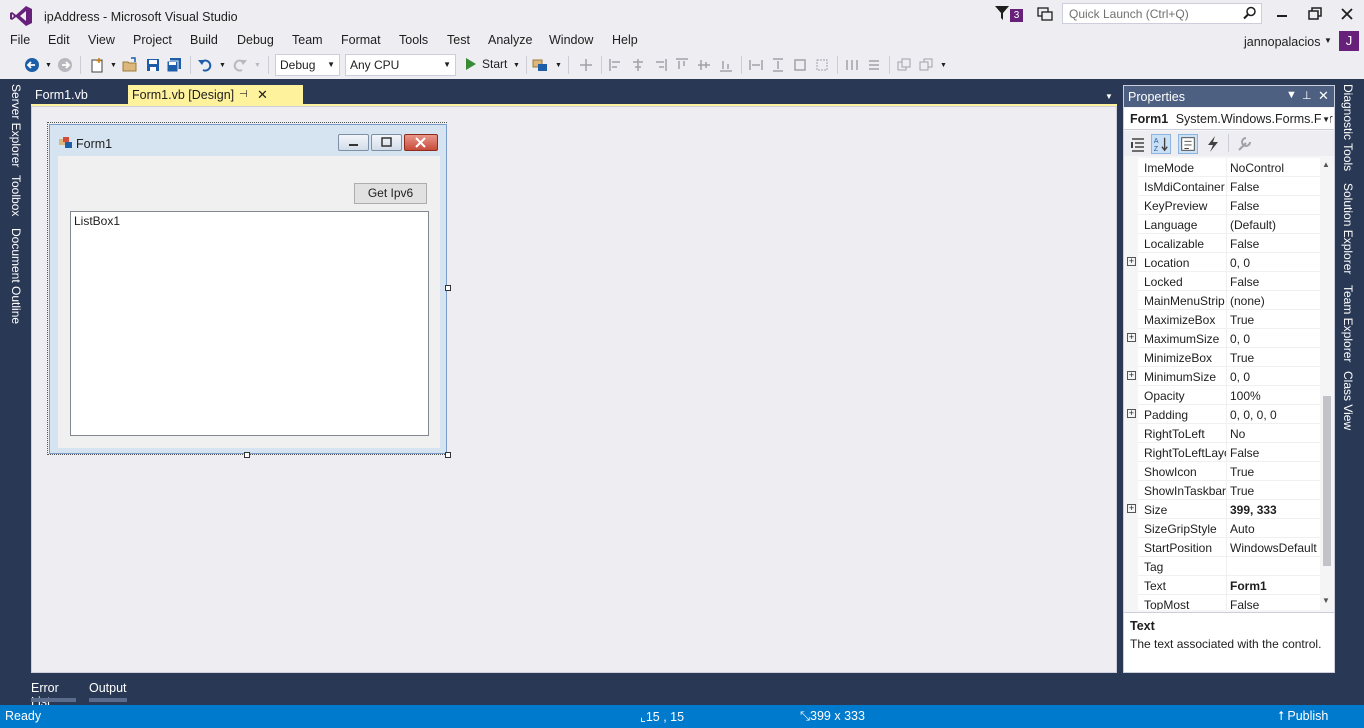  I want to click on undo-chevron-down-icon: ▼, so click(222, 65).